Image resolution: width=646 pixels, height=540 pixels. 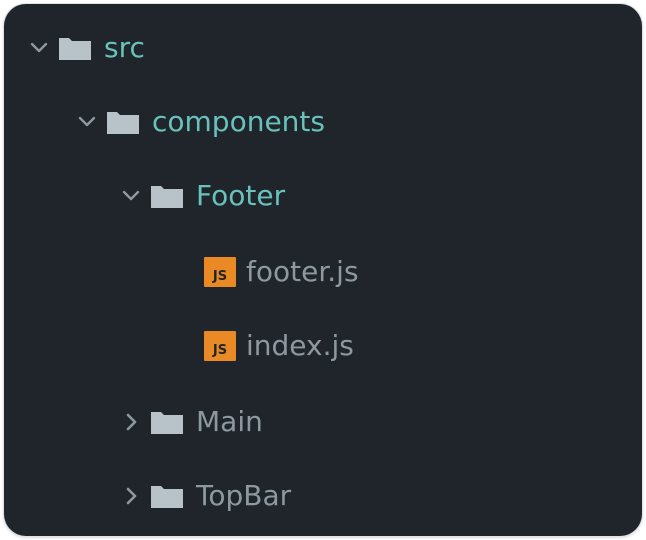 What do you see at coordinates (323, 496) in the screenshot?
I see `tree-item-topbar: TopBar` at bounding box center [323, 496].